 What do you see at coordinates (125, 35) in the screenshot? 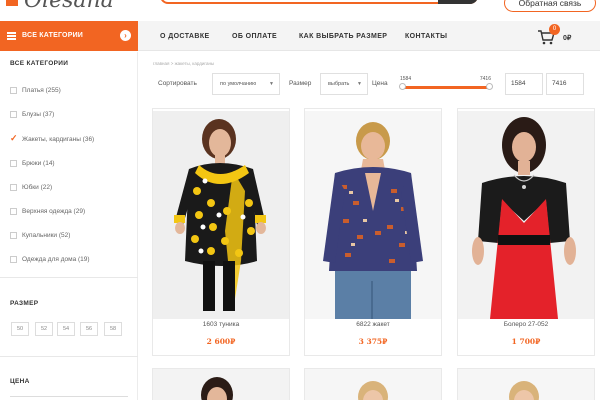
I see `chevron-right-icon: ›` at bounding box center [125, 35].